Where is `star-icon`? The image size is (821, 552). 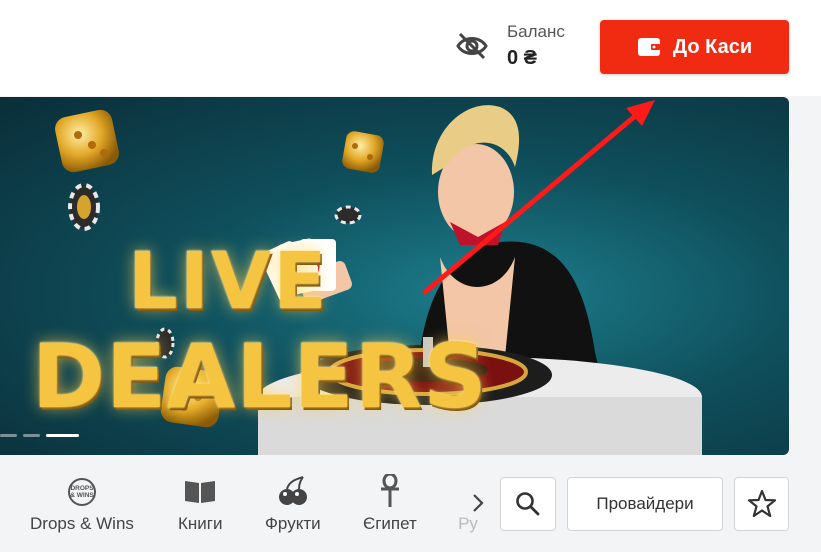 star-icon is located at coordinates (761, 503).